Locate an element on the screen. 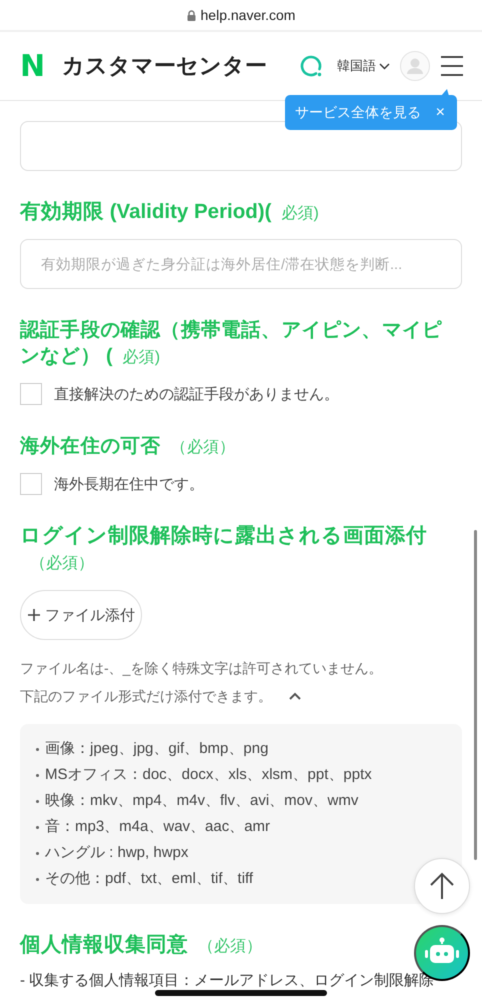 The height and width of the screenshot is (999, 482). checkbox-label: 海外長期在住中です。 is located at coordinates (129, 484).